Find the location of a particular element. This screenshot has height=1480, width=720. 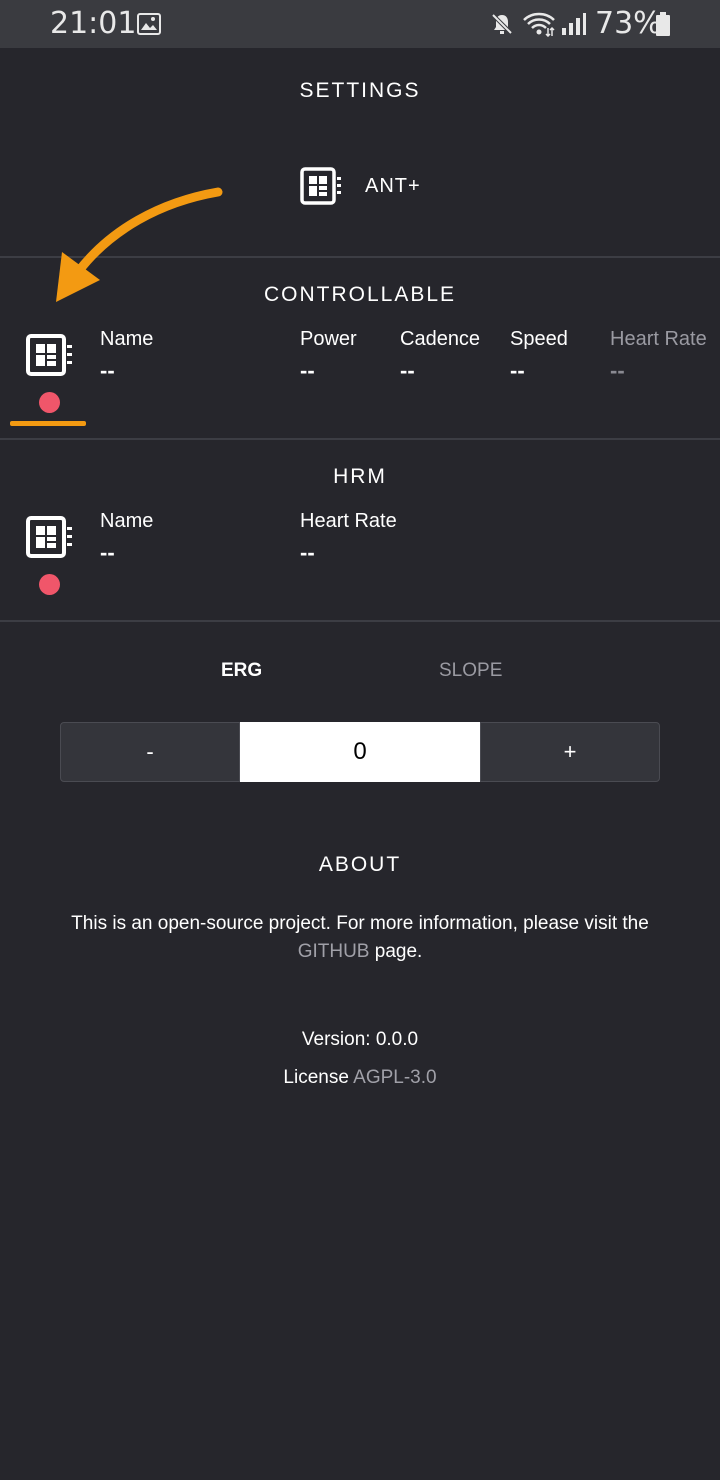

battery-percentage: 73% is located at coordinates (628, 23).